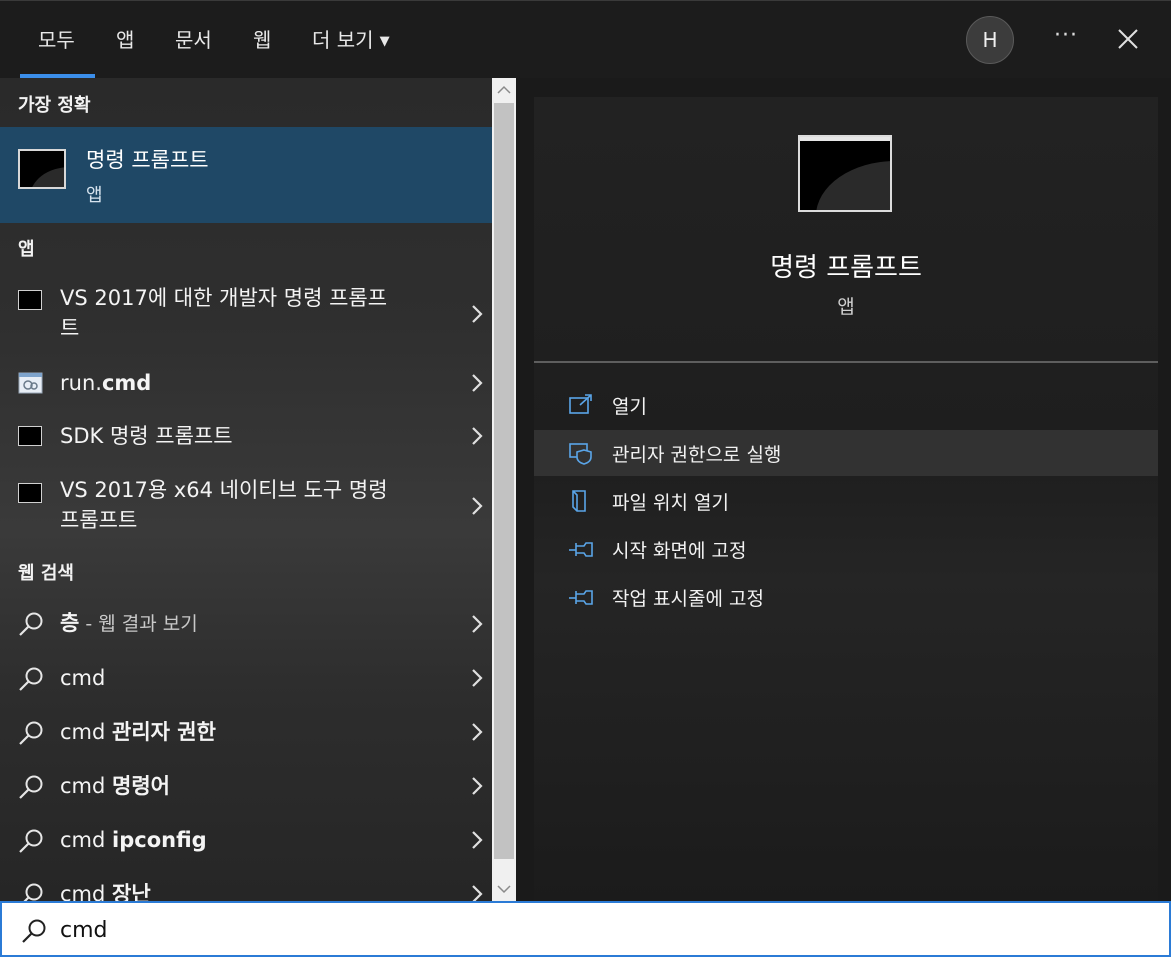 The height and width of the screenshot is (957, 1171). What do you see at coordinates (384, 41) in the screenshot?
I see `chevron-down-icon: ▼` at bounding box center [384, 41].